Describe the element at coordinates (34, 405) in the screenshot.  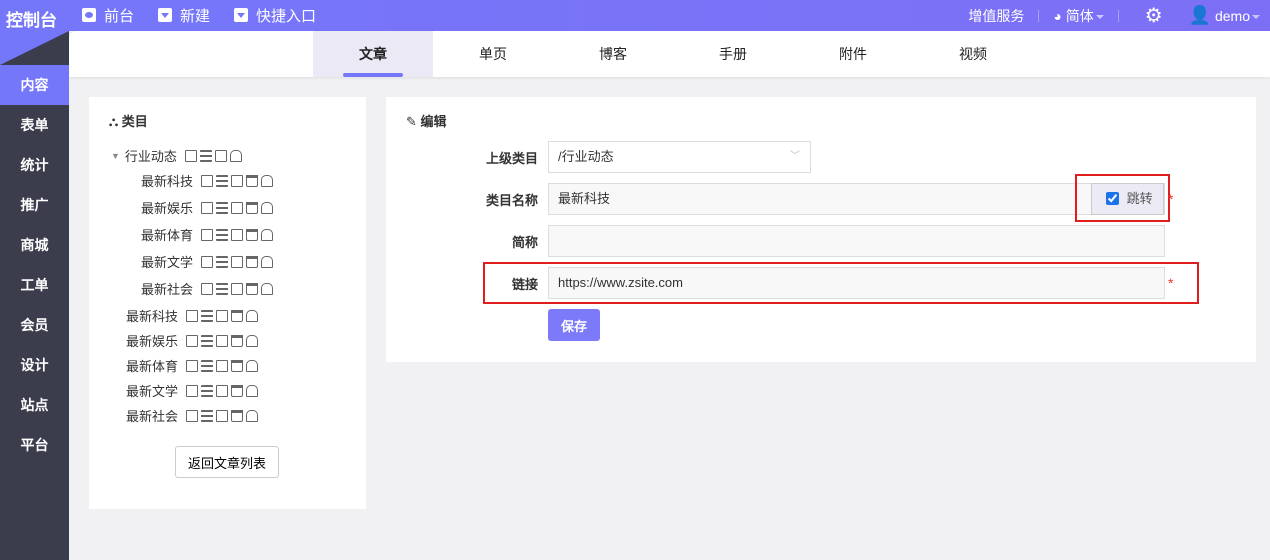
I see `sidebar-item-site: 站点` at that location.